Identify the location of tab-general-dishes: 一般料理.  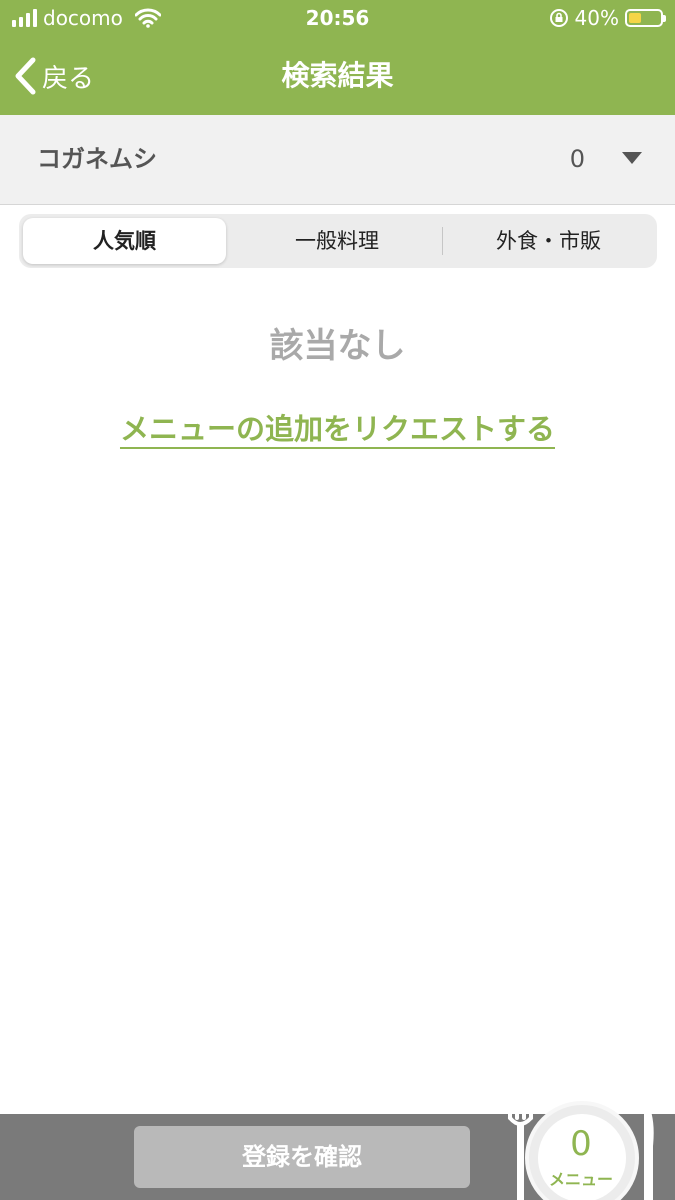
(337, 241).